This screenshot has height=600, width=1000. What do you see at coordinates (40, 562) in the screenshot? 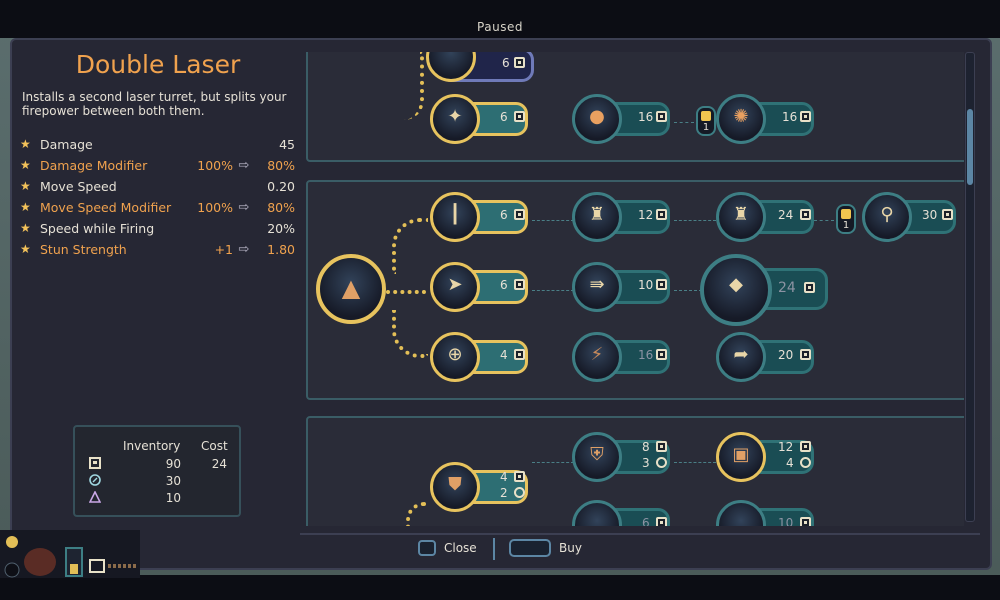
I see `hud-creature-icon` at bounding box center [40, 562].